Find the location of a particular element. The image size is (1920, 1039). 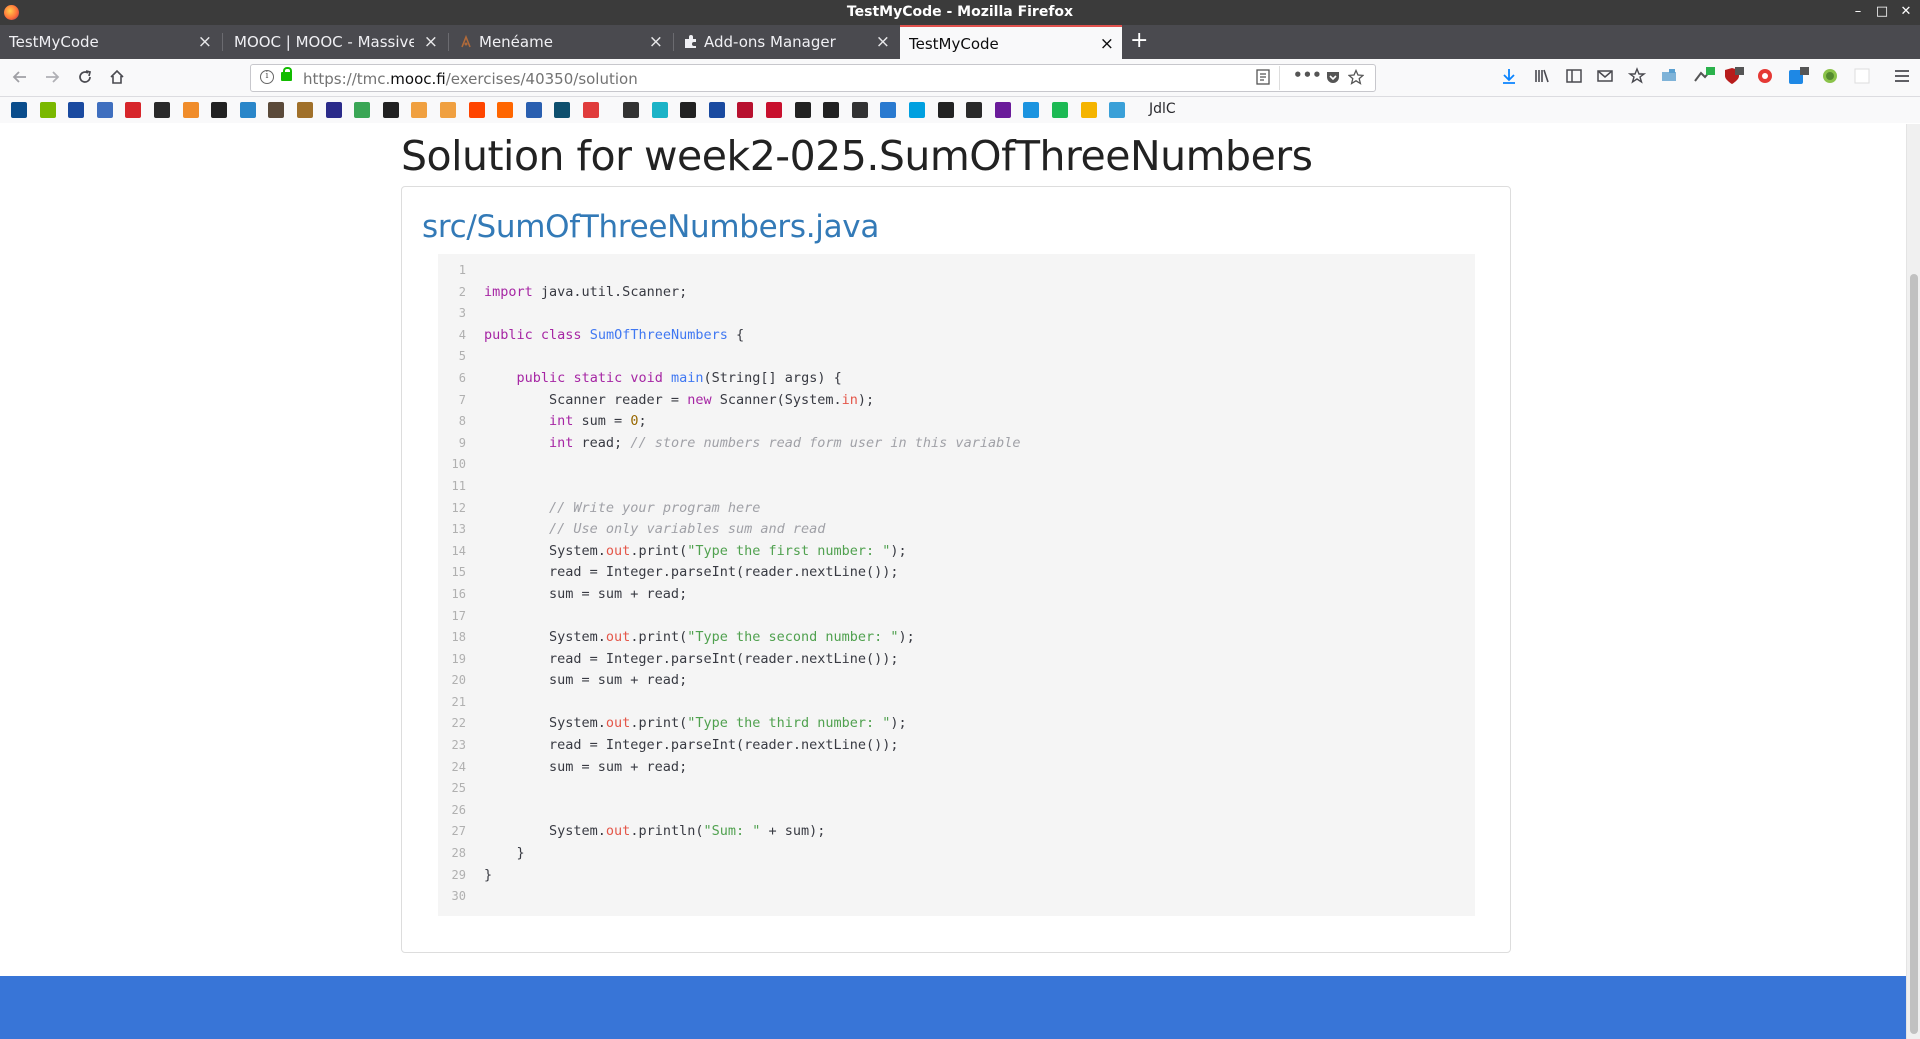

tab-addons-manager: Add-ons Manager × is located at coordinates (786, 42).